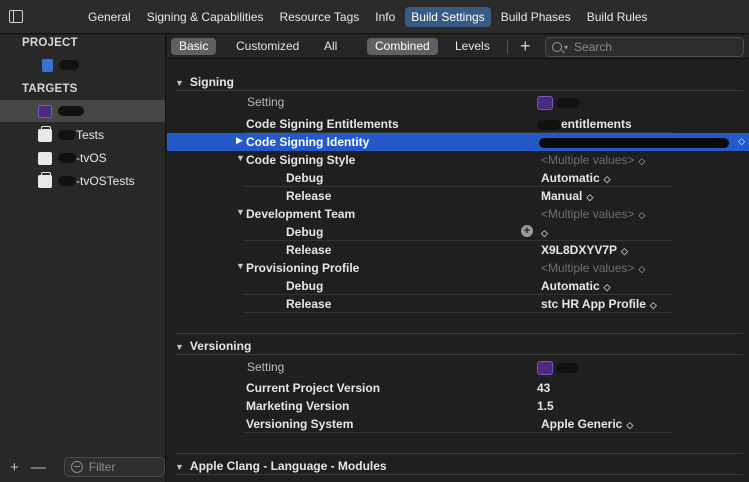  I want to click on basic-scope-button: Basic, so click(194, 46).